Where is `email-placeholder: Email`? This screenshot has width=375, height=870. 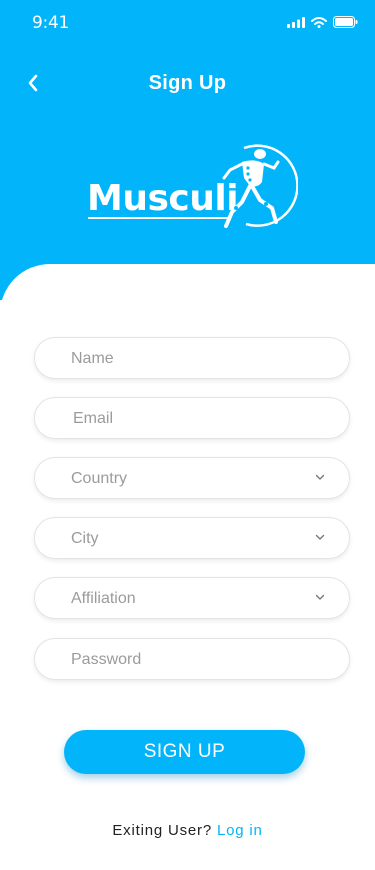
email-placeholder: Email is located at coordinates (93, 418).